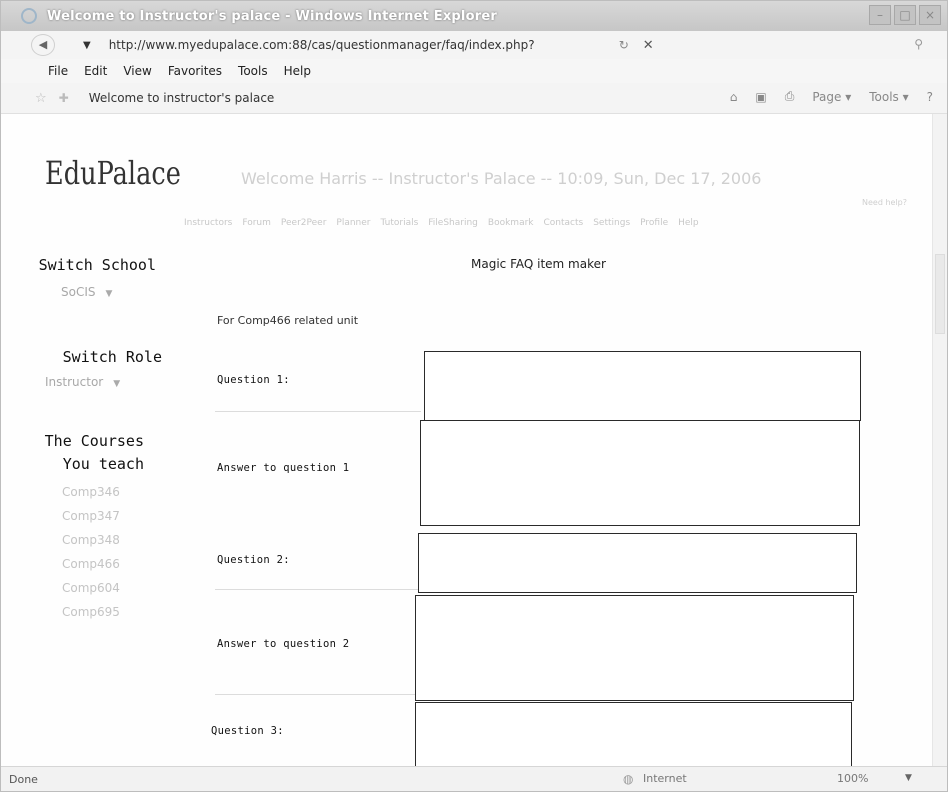 Image resolution: width=948 pixels, height=792 pixels. I want to click on nav-settings: Settings, so click(611, 223).